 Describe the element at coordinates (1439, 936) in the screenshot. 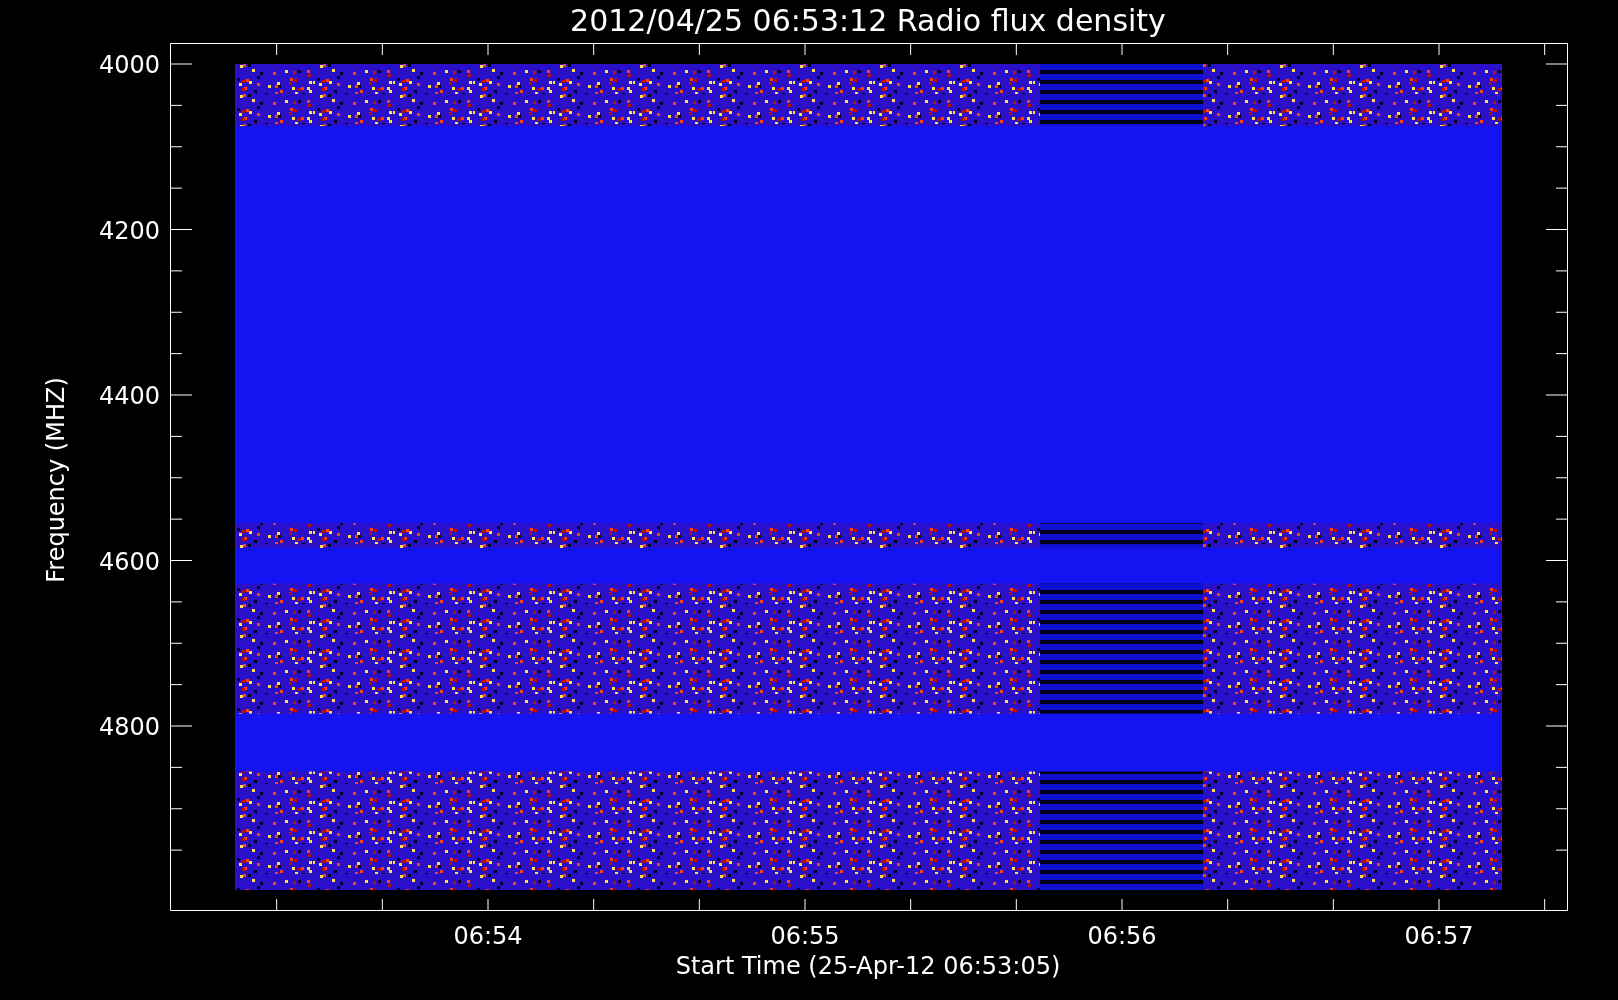

I see `x-tick-label: 06:57` at that location.